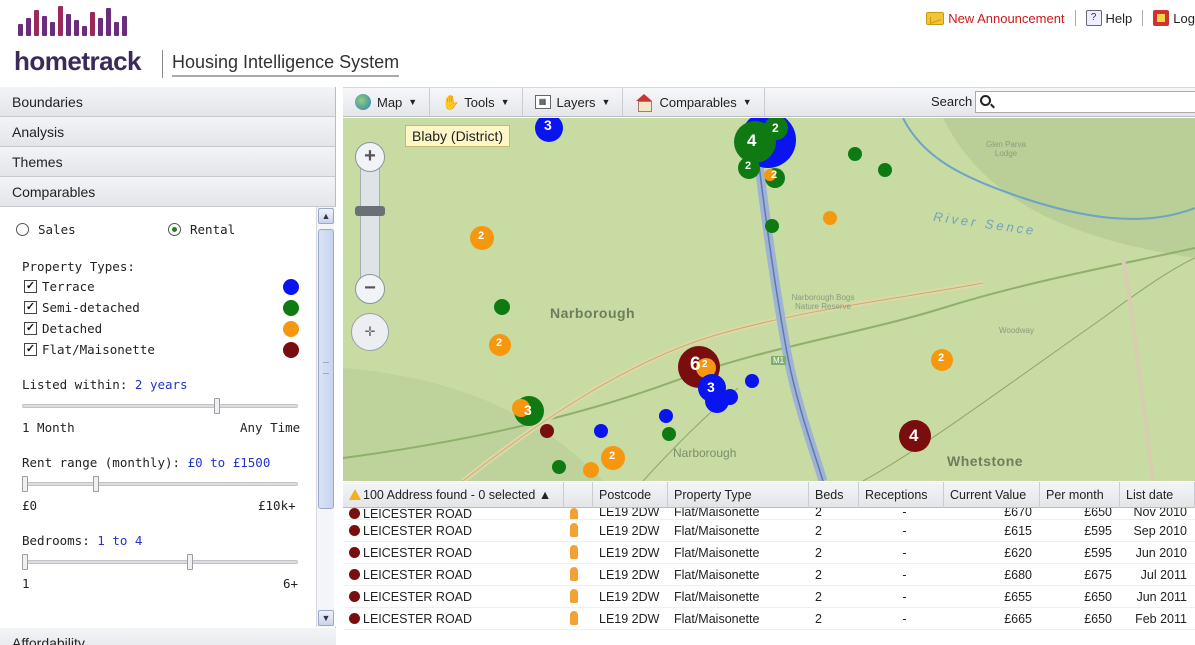  What do you see at coordinates (174, 229) in the screenshot?
I see `rental-radio` at bounding box center [174, 229].